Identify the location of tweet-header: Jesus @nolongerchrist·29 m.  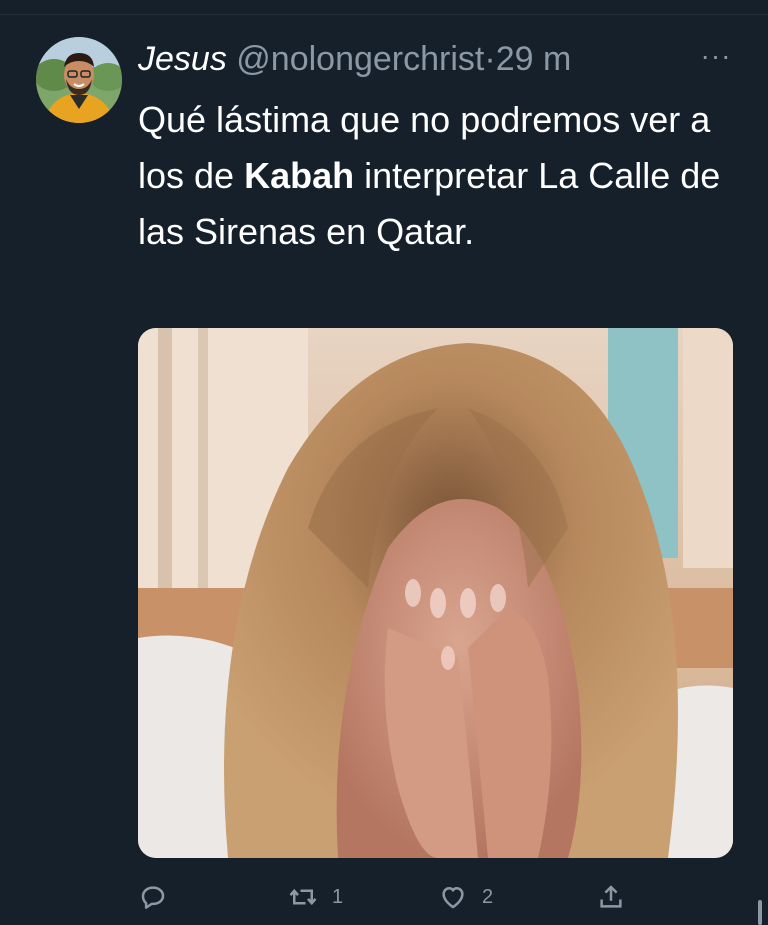
(438, 59).